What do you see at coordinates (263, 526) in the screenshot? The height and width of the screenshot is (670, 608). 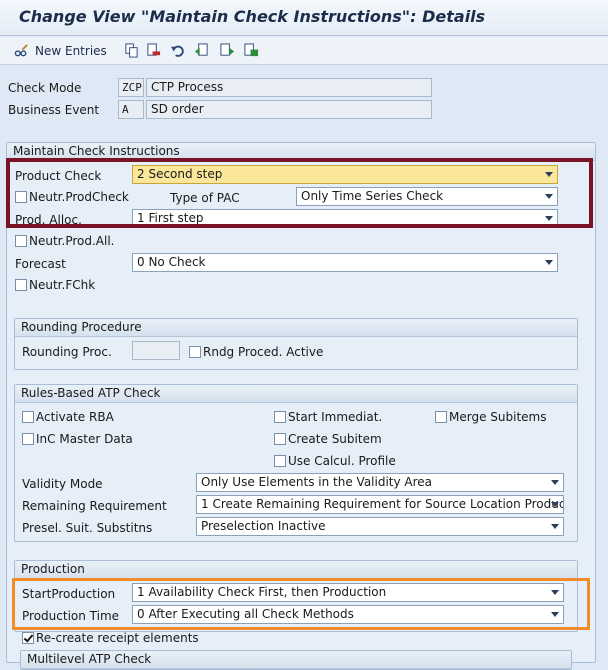 I see `presel-suit-substitns-value: Preselection Inactive` at bounding box center [263, 526].